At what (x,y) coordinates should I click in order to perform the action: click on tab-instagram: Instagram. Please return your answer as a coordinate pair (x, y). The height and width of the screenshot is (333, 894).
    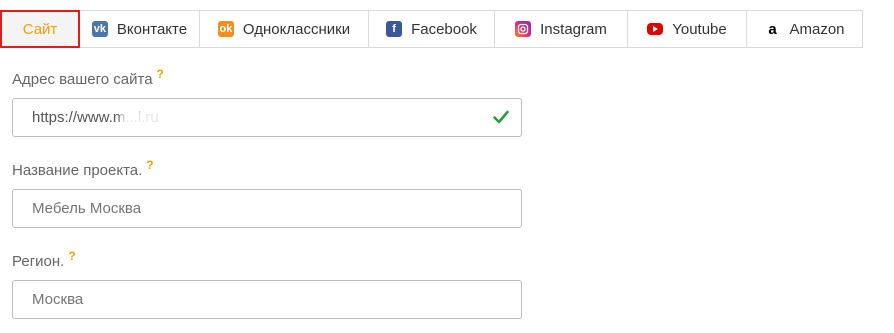
    Looking at the image, I should click on (561, 29).